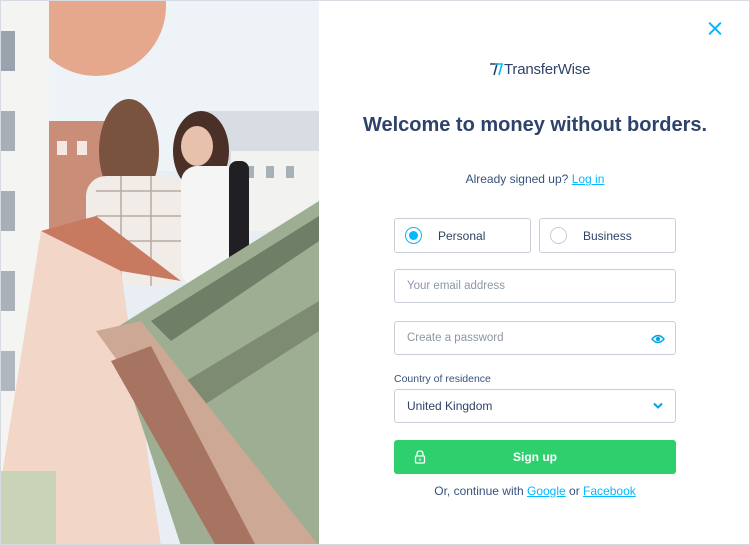  What do you see at coordinates (496, 69) in the screenshot?
I see `transferwise-flag-icon` at bounding box center [496, 69].